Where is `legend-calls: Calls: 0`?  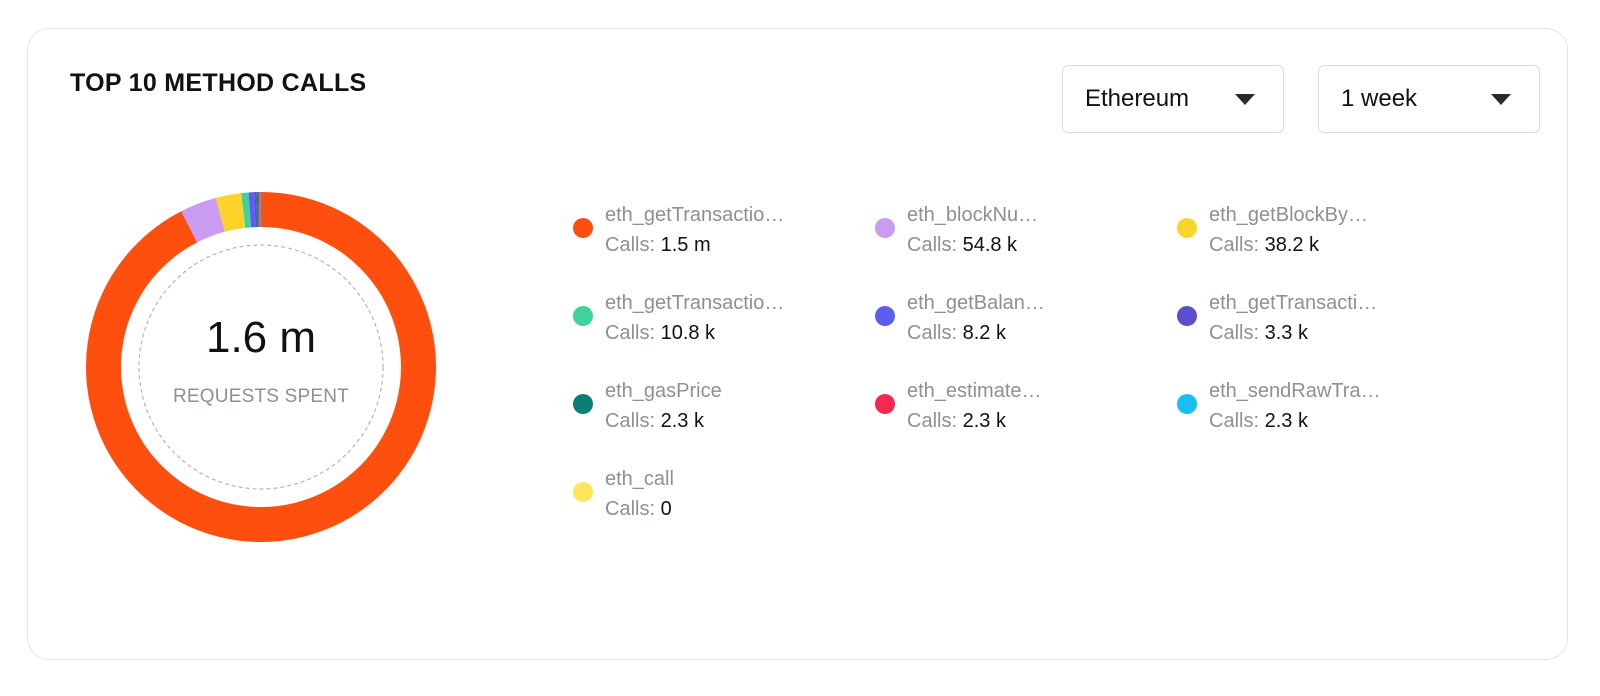
legend-calls: Calls: 0 is located at coordinates (638, 509).